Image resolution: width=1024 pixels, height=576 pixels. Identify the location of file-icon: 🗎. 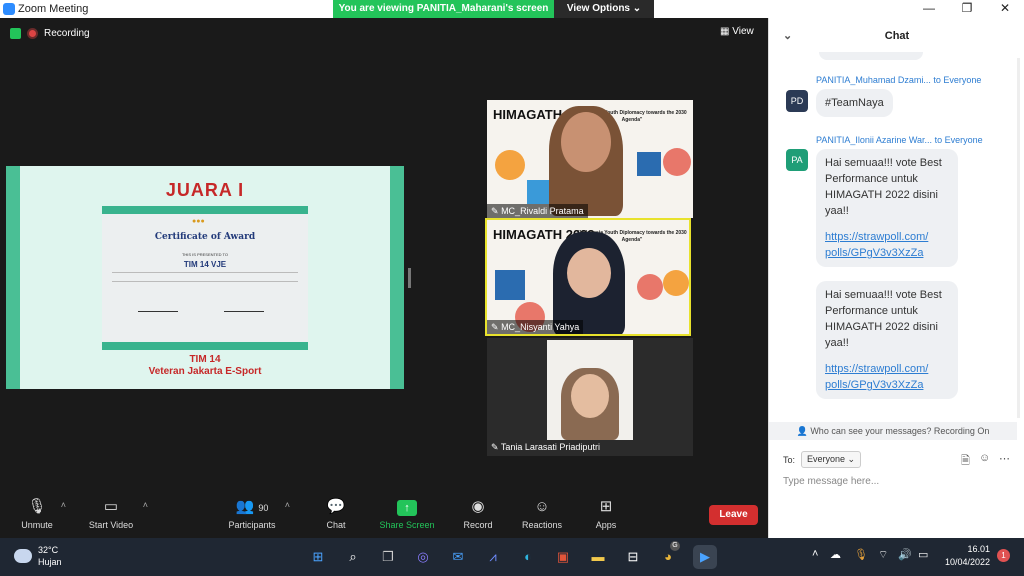
(965, 461).